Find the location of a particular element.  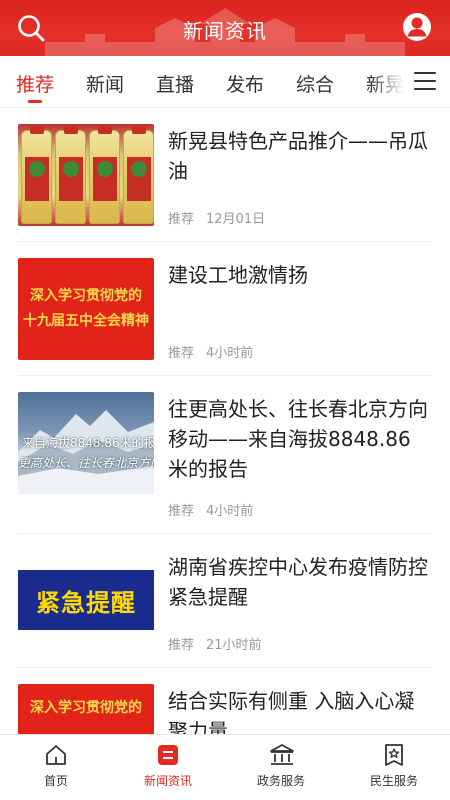

menu-icon is located at coordinates (425, 82).